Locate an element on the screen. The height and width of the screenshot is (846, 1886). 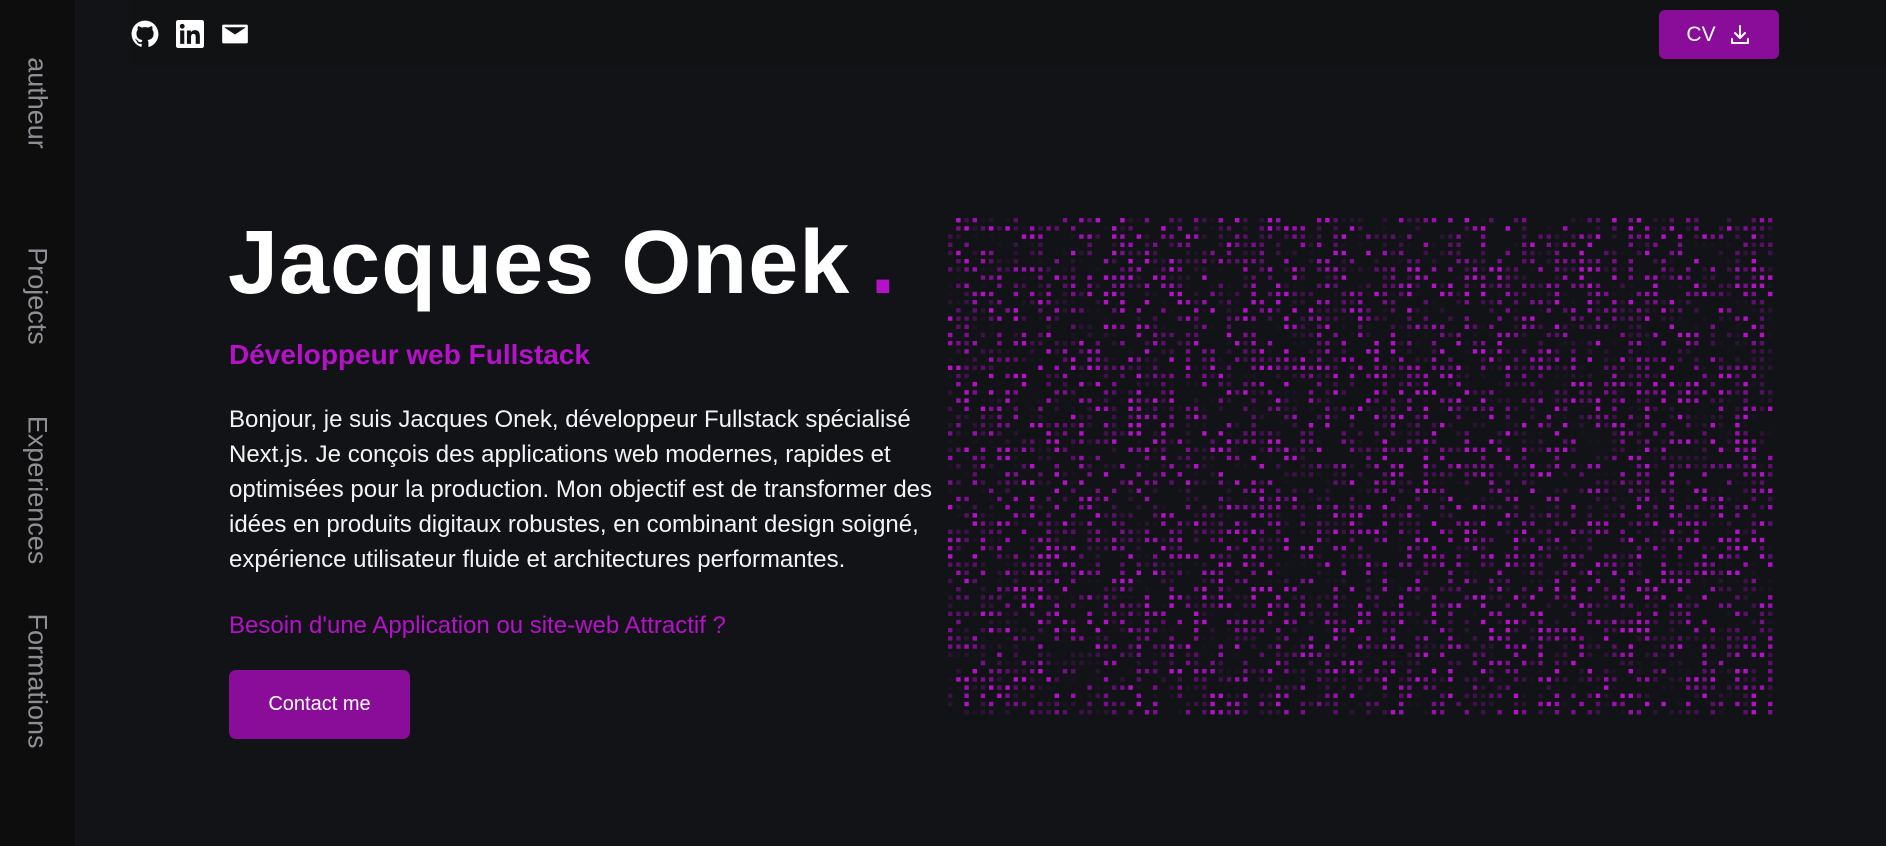
sidebar-item-projects: Projects is located at coordinates (37, 296).